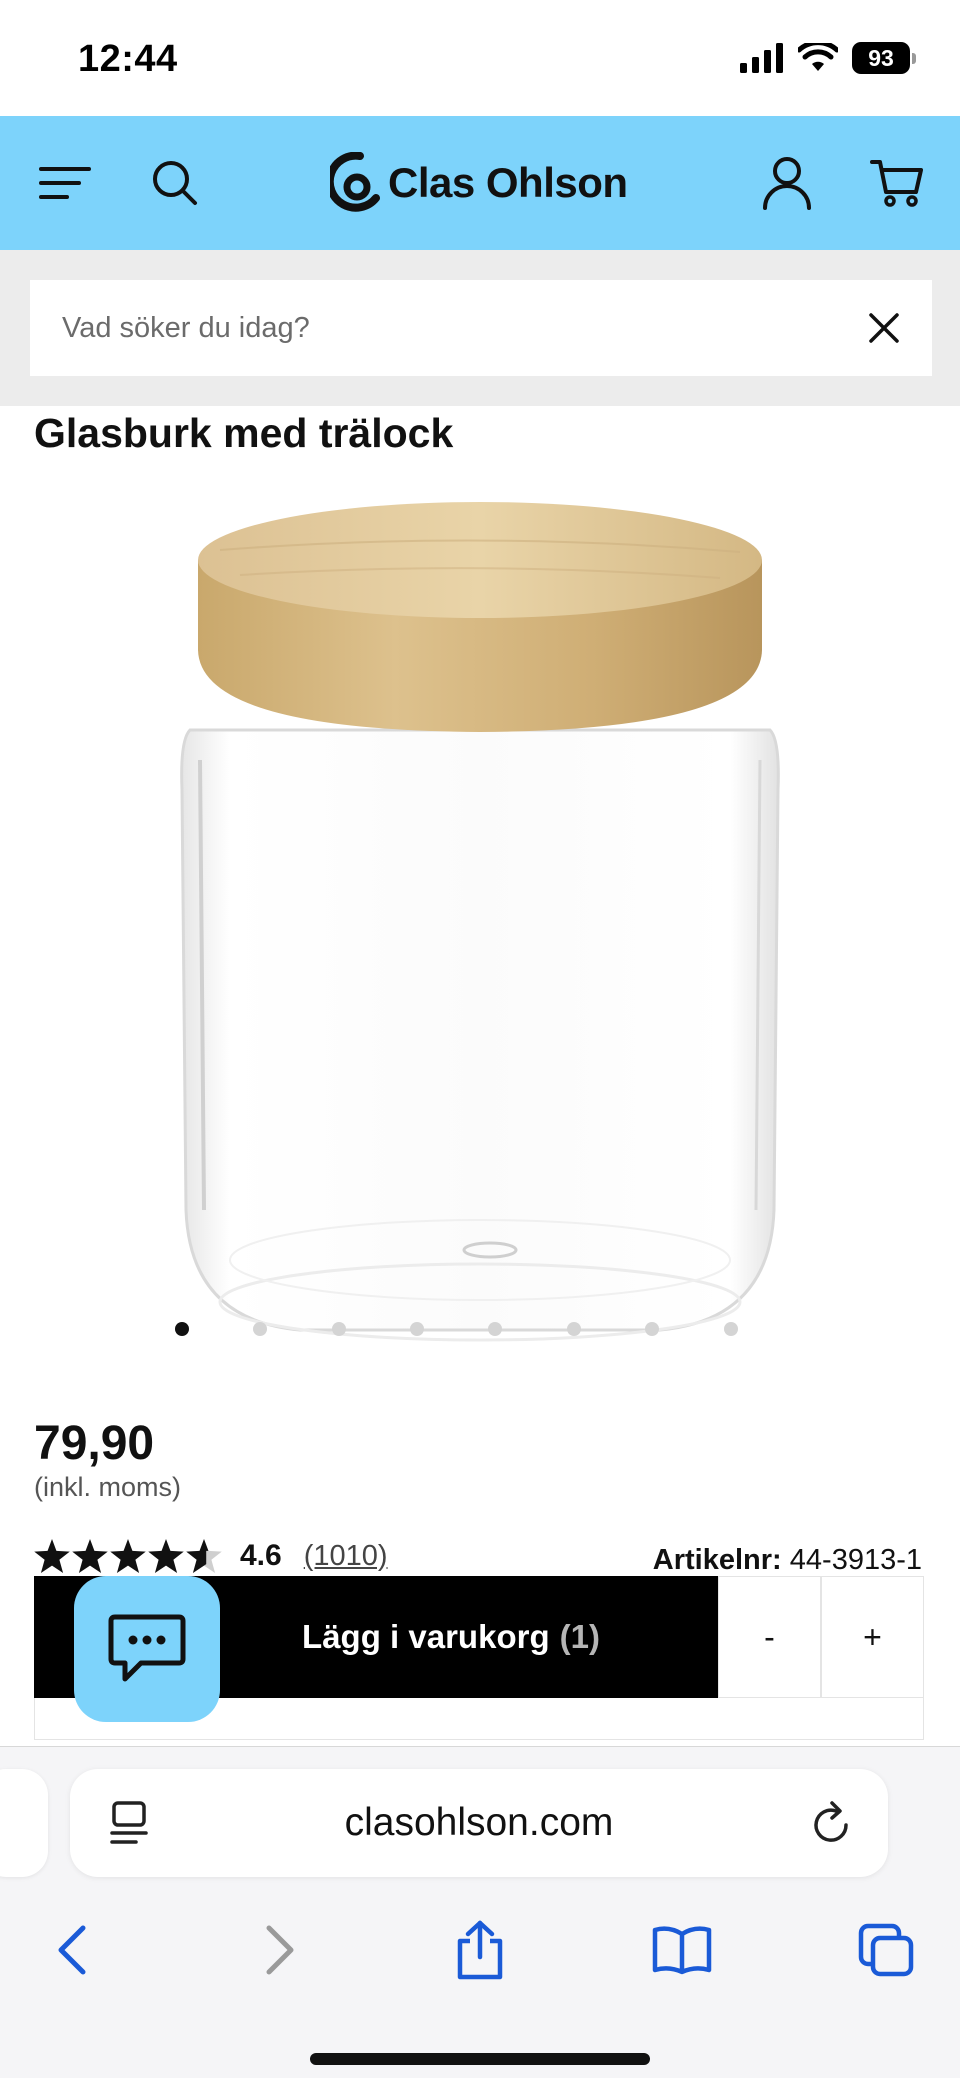 The height and width of the screenshot is (2078, 960). I want to click on search-clear-button, so click(884, 328).